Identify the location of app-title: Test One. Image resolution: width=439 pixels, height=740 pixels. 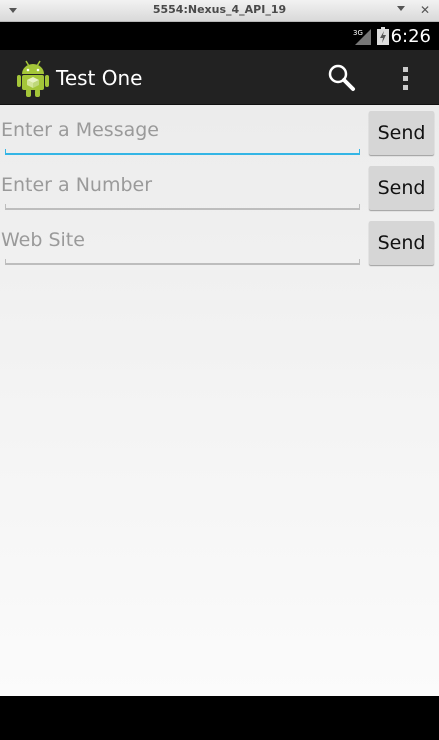
(99, 78).